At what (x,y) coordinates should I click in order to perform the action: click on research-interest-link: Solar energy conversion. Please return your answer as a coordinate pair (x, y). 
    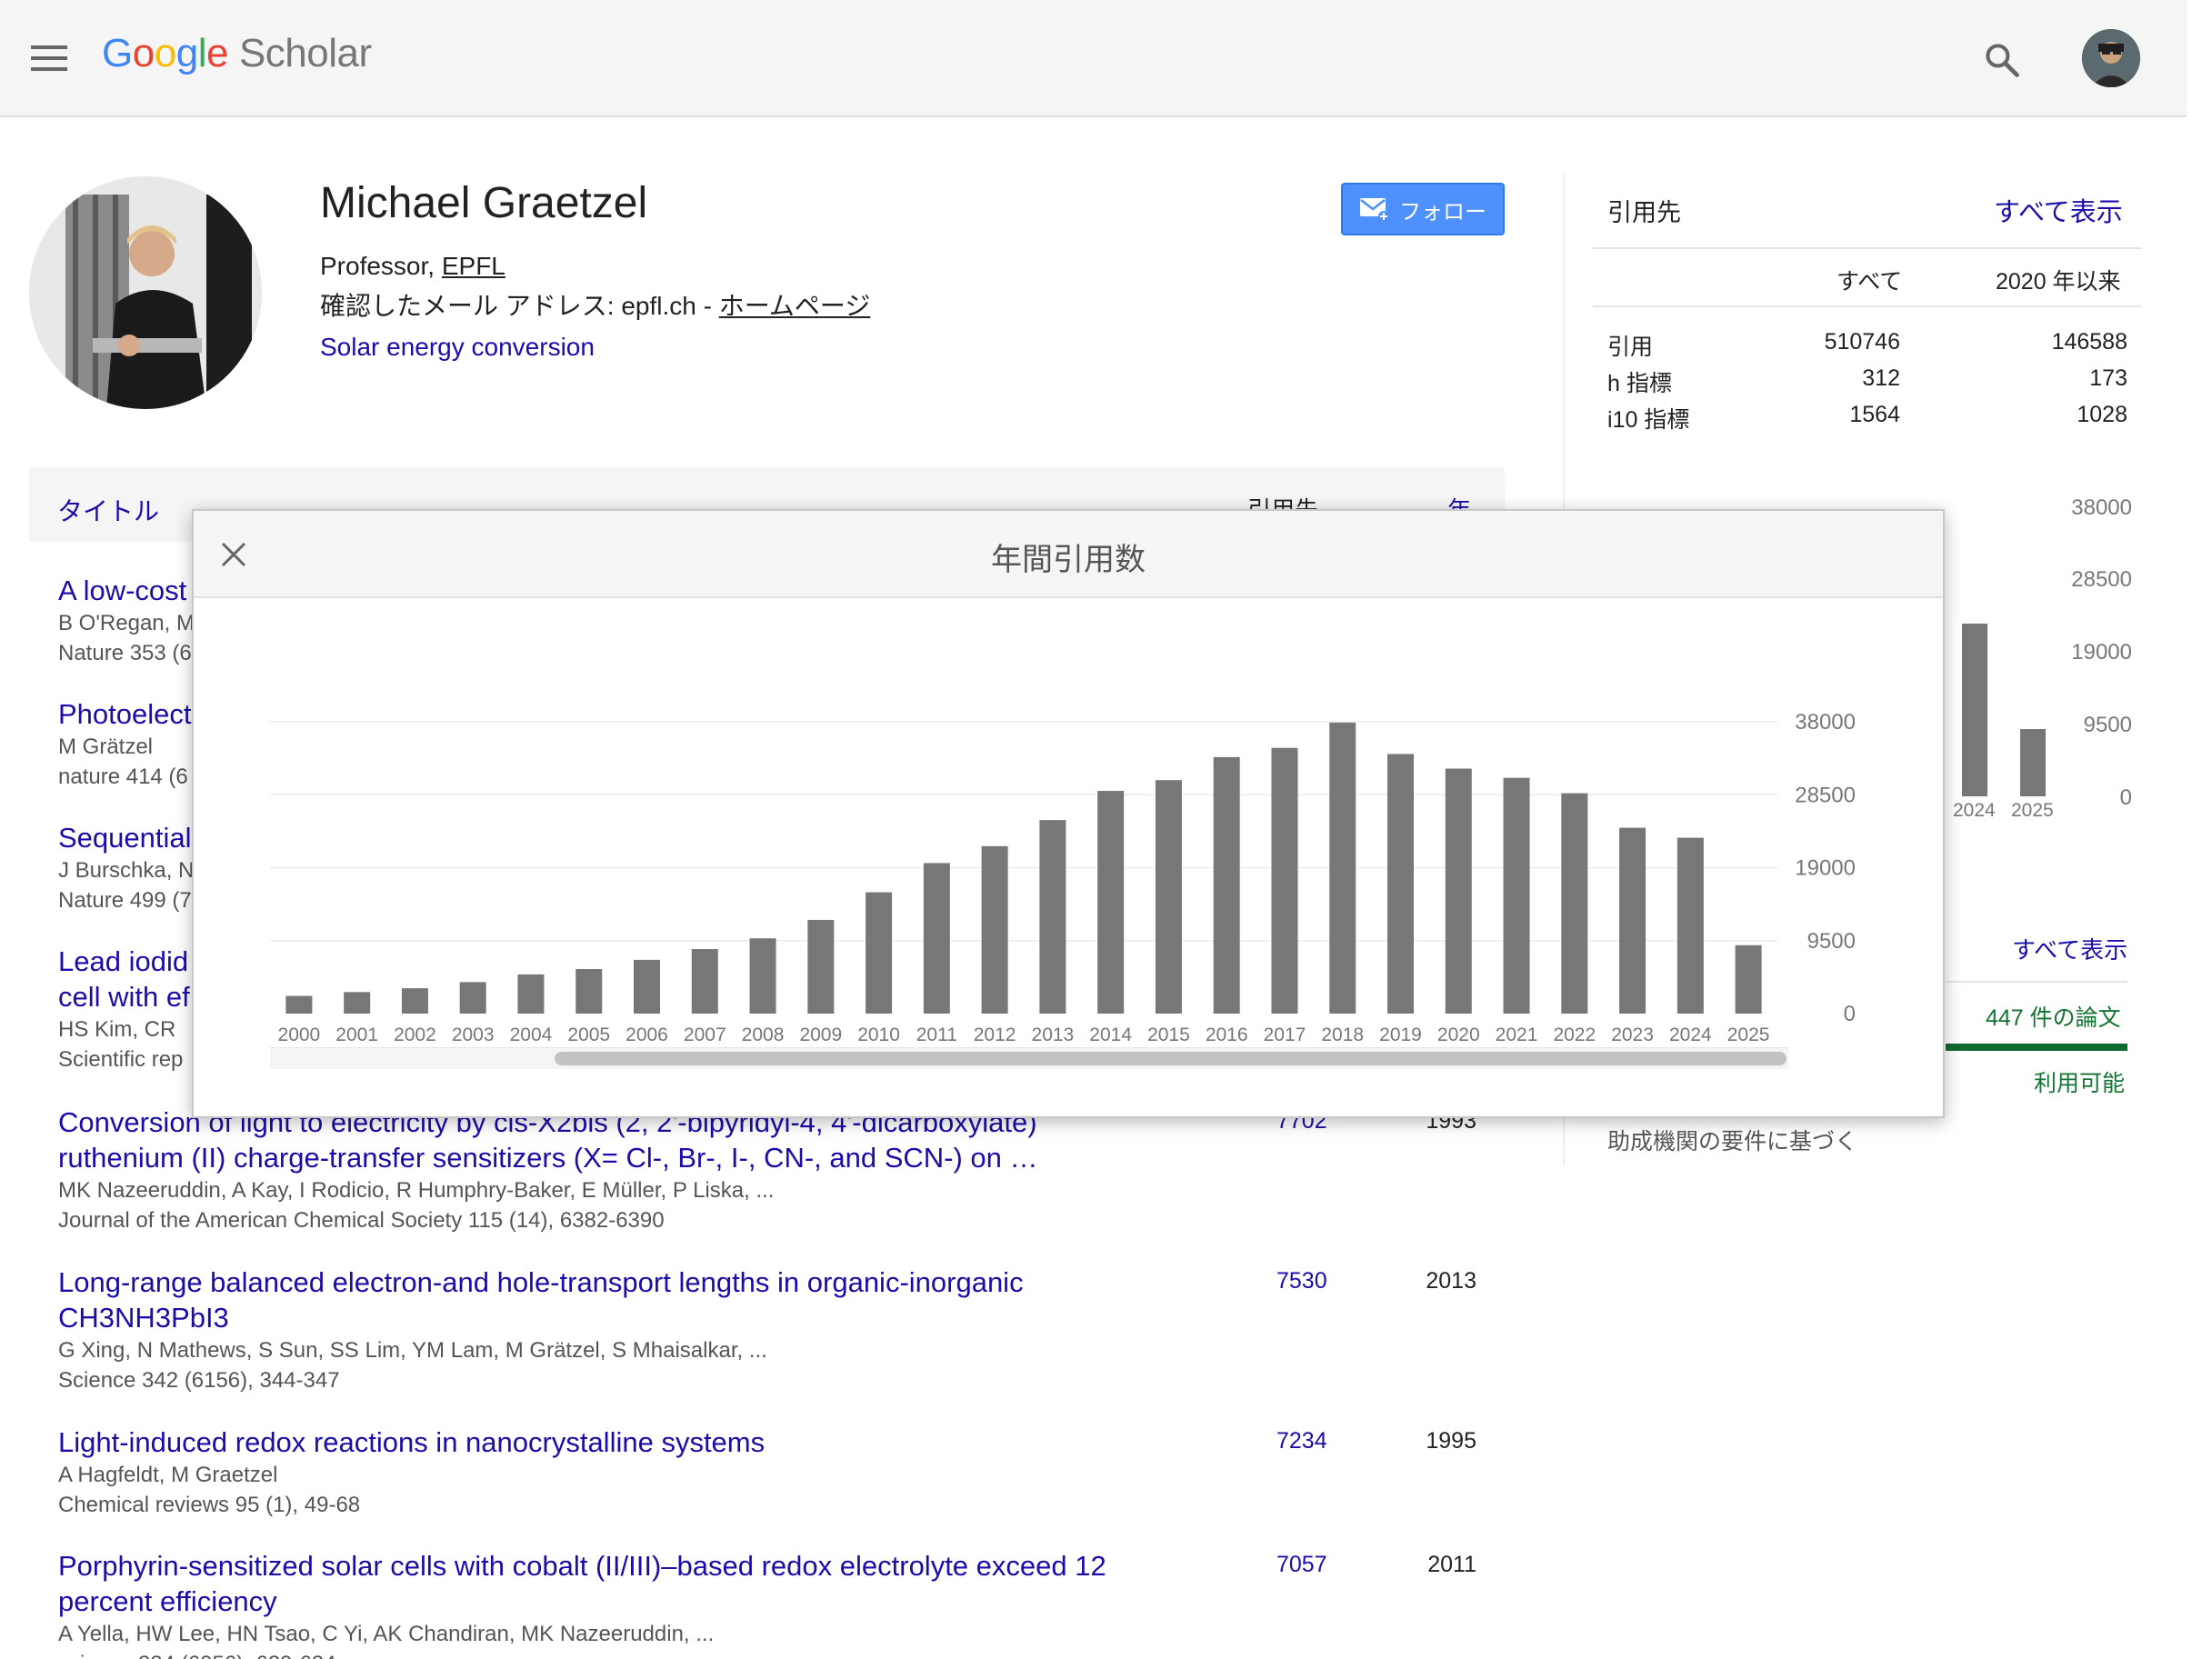
    Looking at the image, I should click on (457, 347).